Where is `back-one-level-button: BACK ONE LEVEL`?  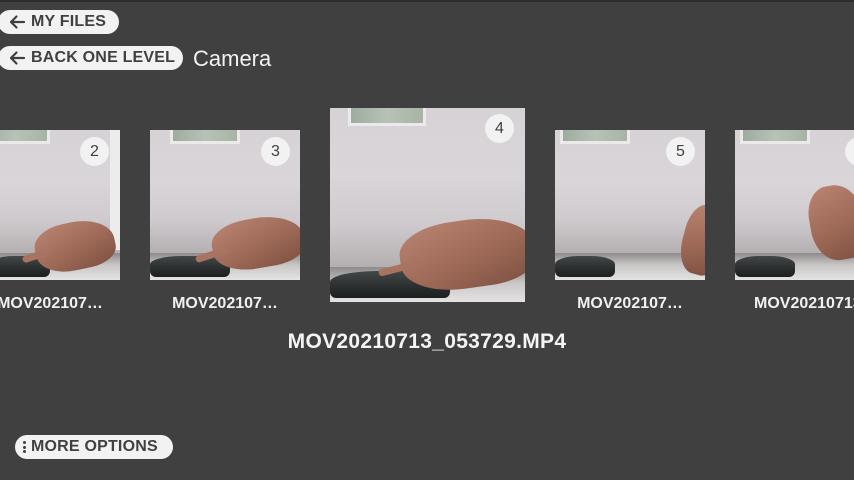
back-one-level-button: BACK ONE LEVEL is located at coordinates (91, 58).